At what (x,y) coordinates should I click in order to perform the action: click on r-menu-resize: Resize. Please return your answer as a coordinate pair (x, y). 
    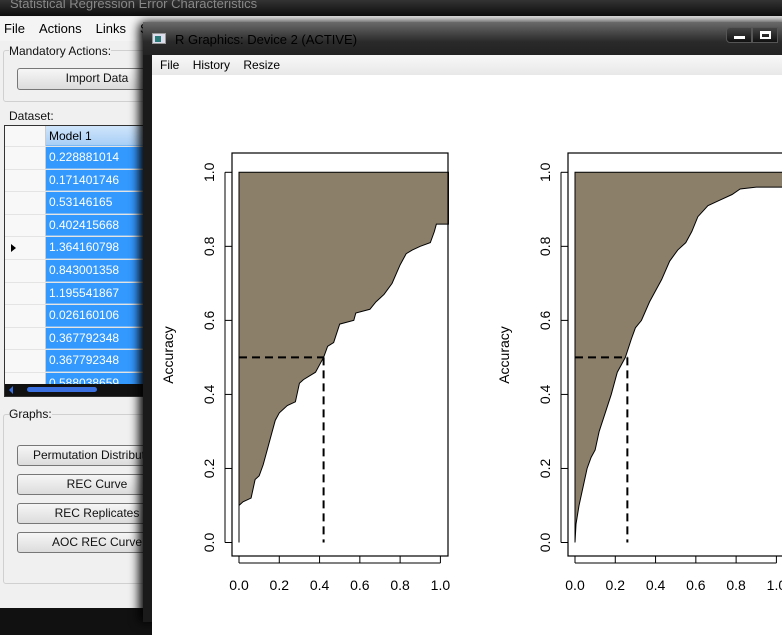
    Looking at the image, I should click on (261, 65).